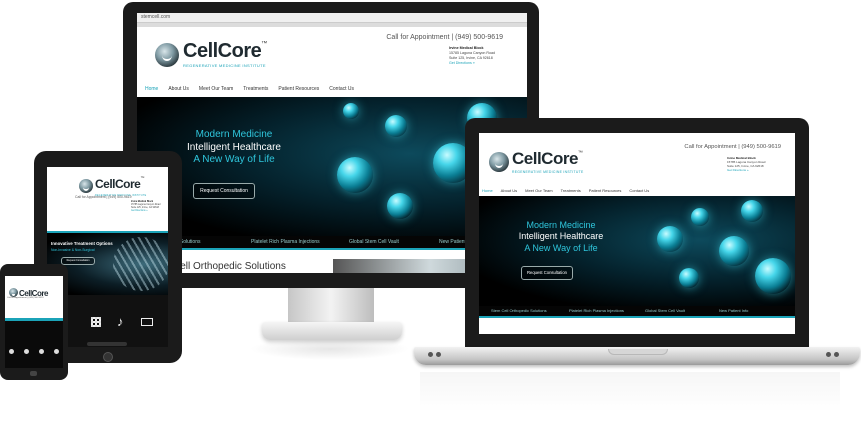 This screenshot has width=861, height=431. Describe the element at coordinates (34, 352) in the screenshot. I see `phone-nav-dots` at that location.